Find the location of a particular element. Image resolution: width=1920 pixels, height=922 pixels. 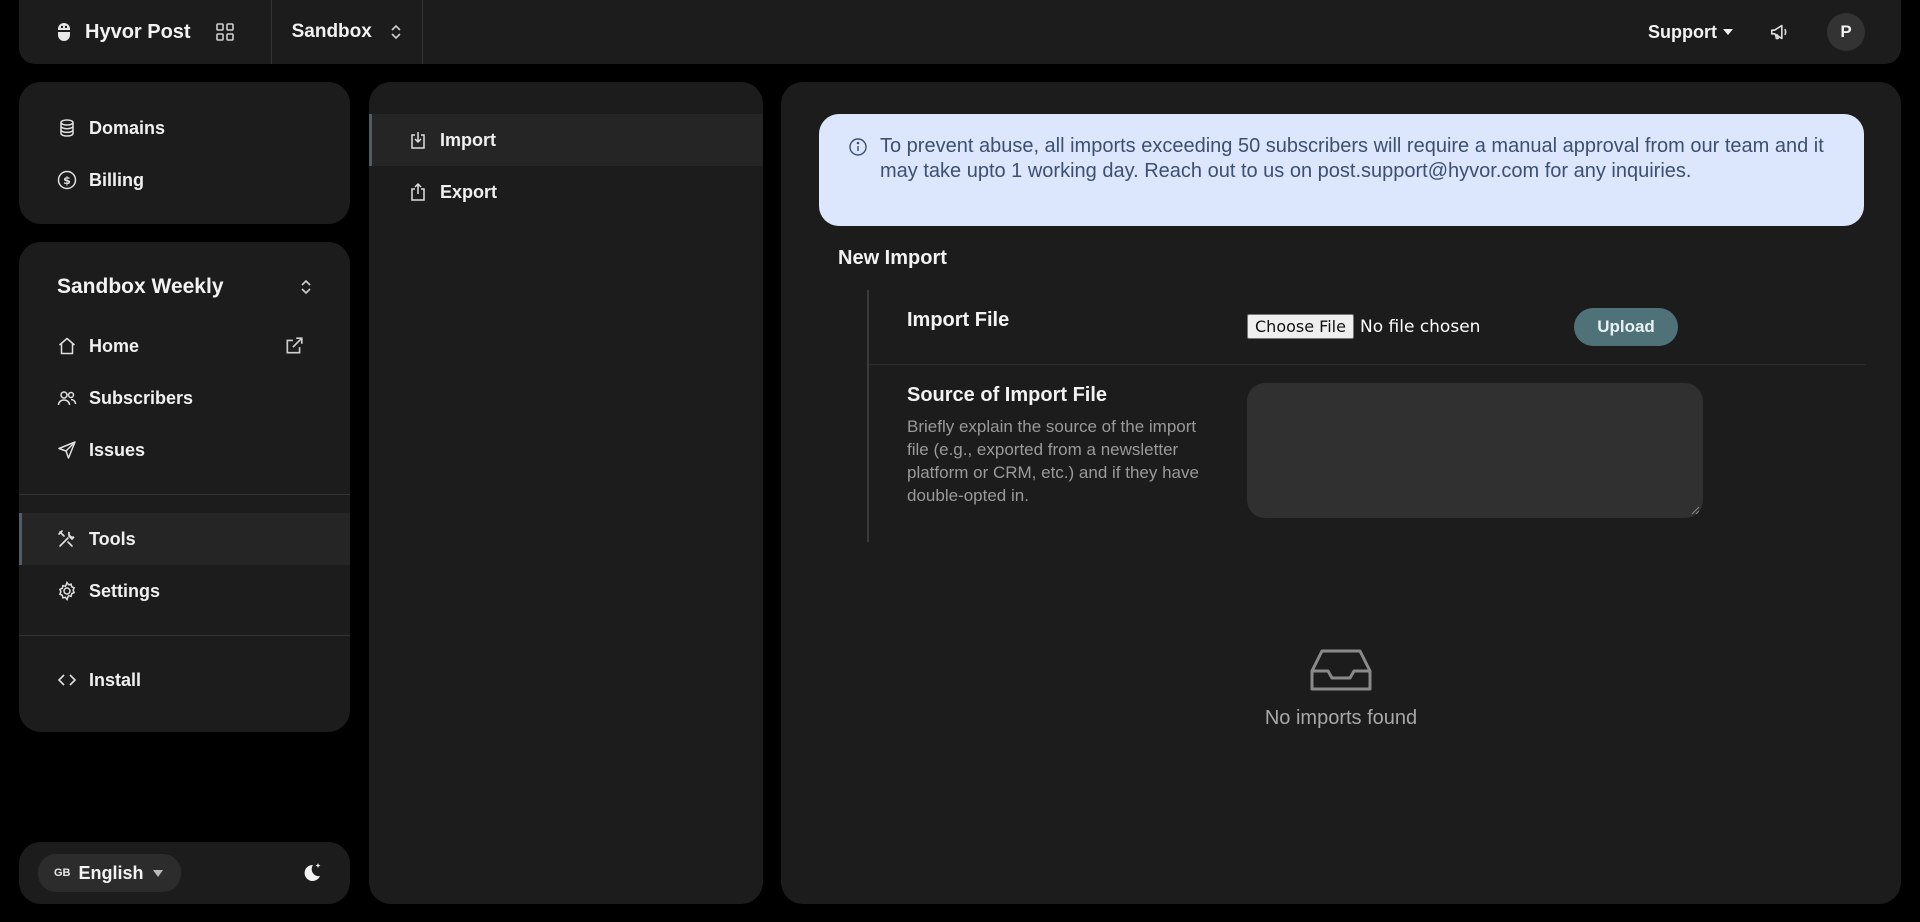

source-textarea is located at coordinates (1475, 450).